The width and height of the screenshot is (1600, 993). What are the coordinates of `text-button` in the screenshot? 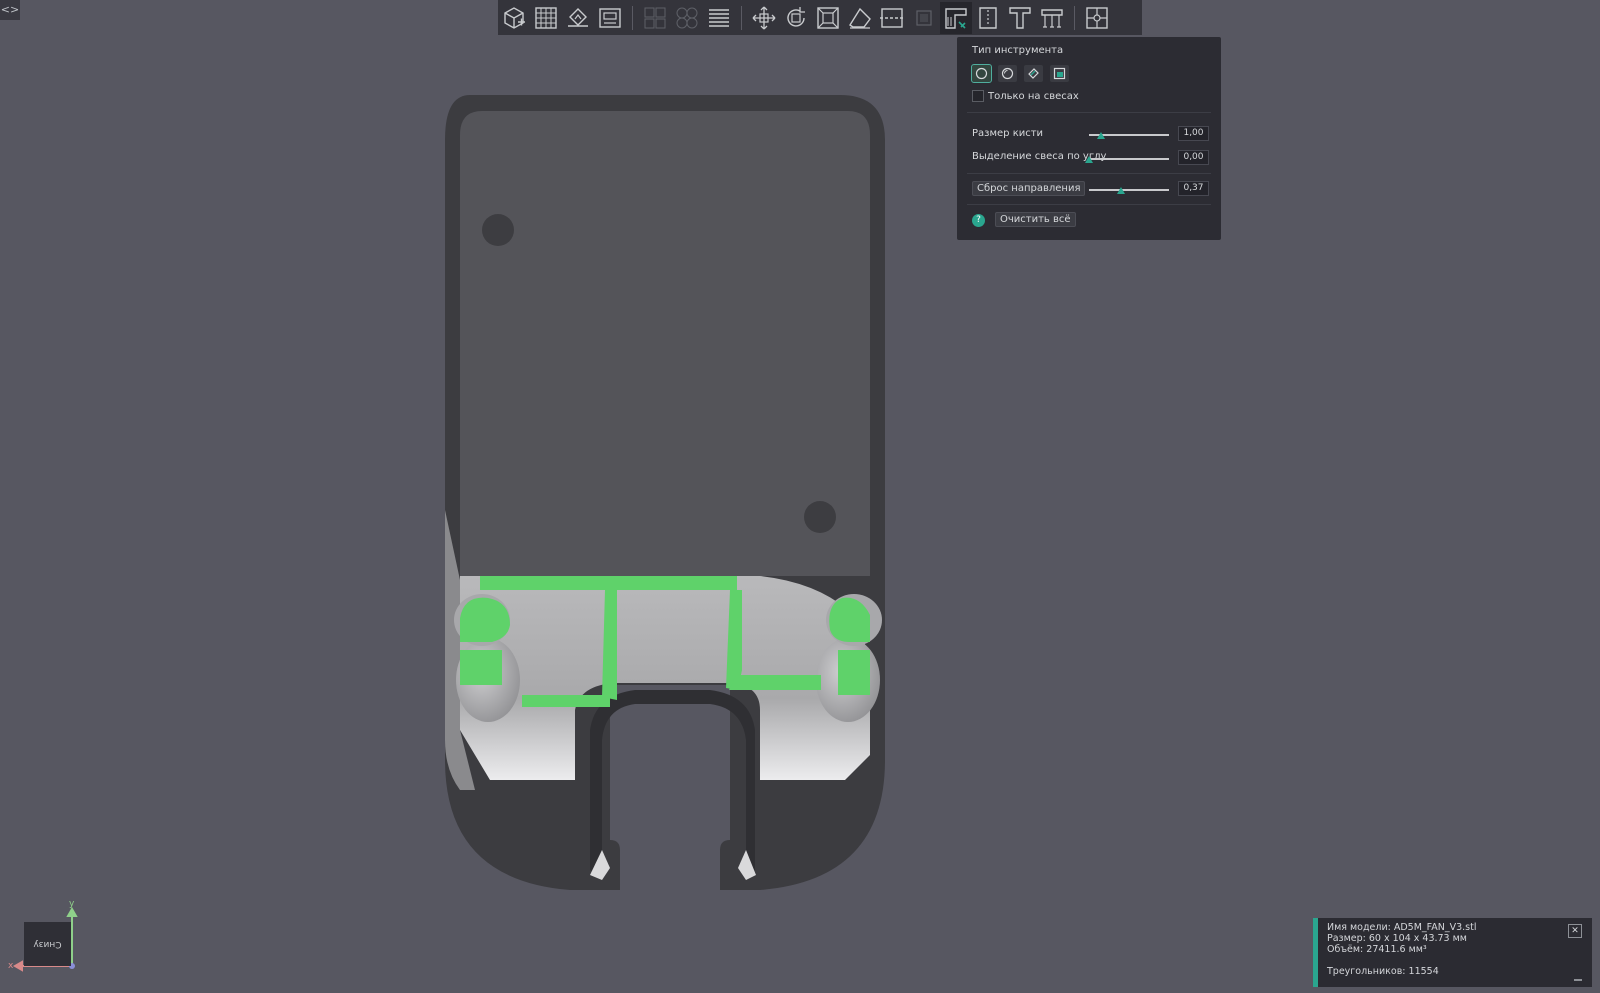 It's located at (1020, 18).